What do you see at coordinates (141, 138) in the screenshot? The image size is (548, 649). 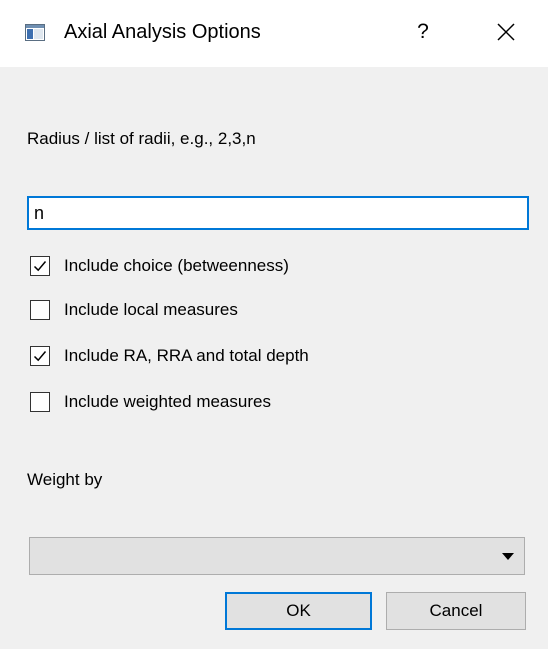 I see `radius-label: Radius / list of radii, e.g., 2,3,n` at bounding box center [141, 138].